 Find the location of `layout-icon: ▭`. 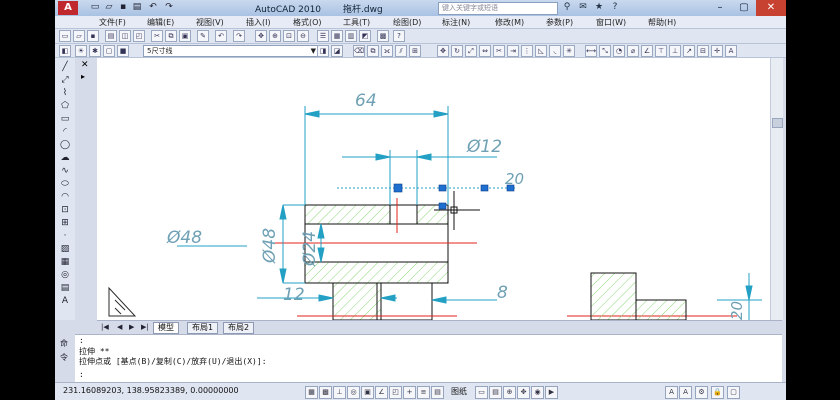

layout-icon: ▭ is located at coordinates (481, 392).